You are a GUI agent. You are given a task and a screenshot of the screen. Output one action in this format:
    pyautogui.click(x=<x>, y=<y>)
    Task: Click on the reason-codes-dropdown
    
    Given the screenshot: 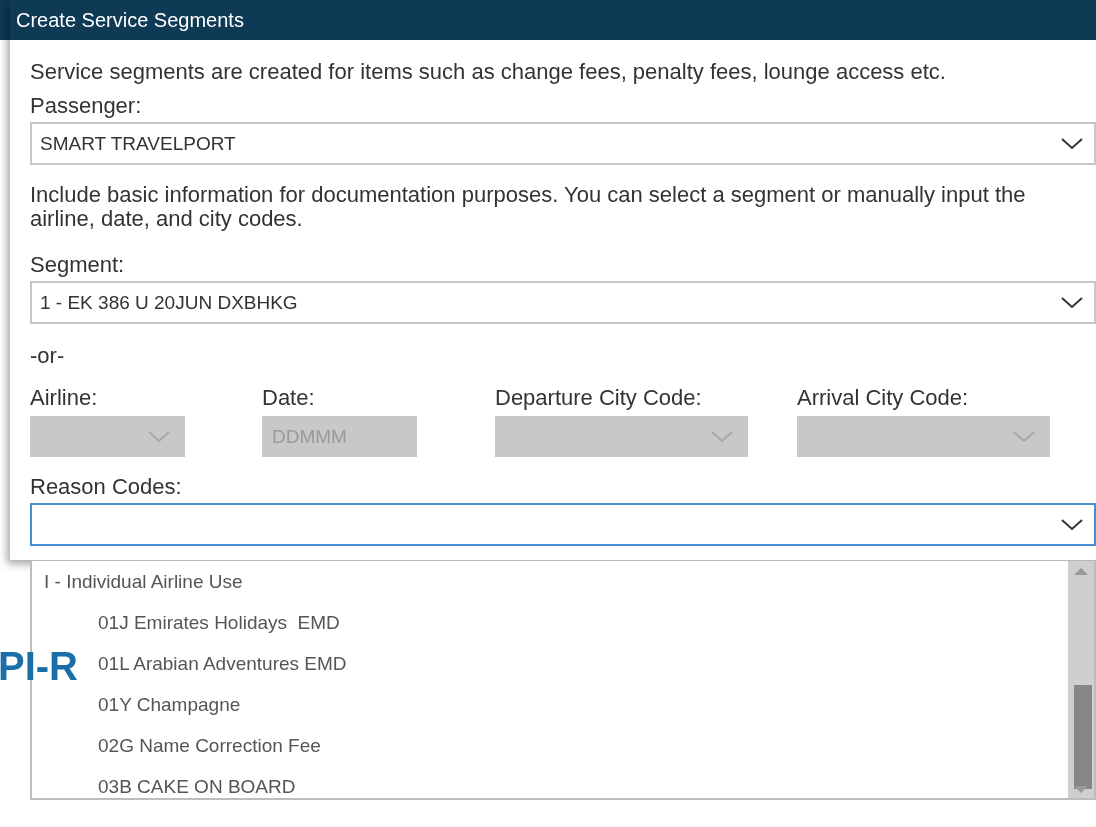 What is the action you would take?
    pyautogui.click(x=563, y=524)
    